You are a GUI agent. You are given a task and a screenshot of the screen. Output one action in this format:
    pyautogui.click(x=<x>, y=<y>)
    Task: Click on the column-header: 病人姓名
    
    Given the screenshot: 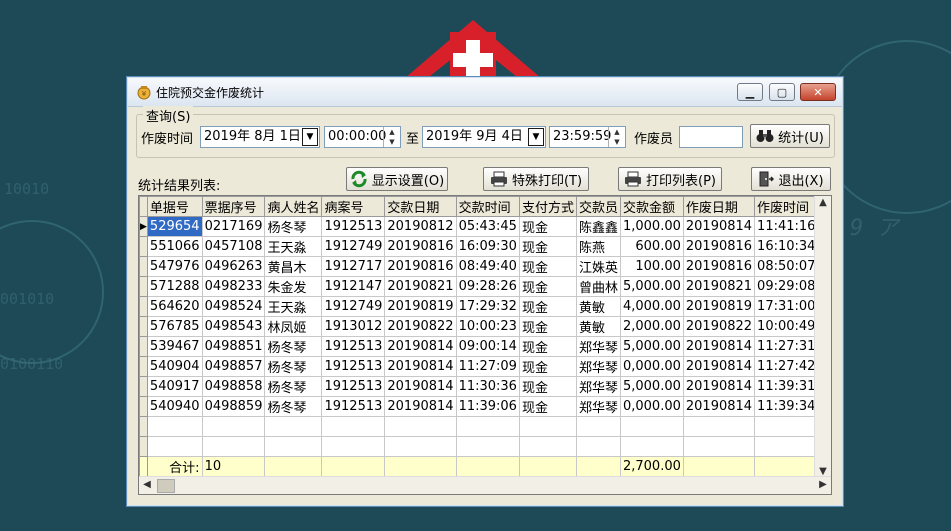 What is the action you would take?
    pyautogui.click(x=293, y=206)
    